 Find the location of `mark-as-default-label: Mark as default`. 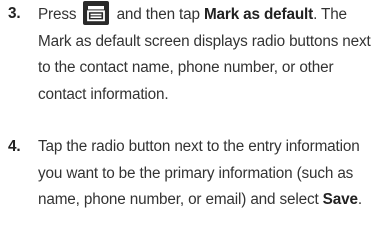

mark-as-default-label: Mark as default is located at coordinates (258, 14).